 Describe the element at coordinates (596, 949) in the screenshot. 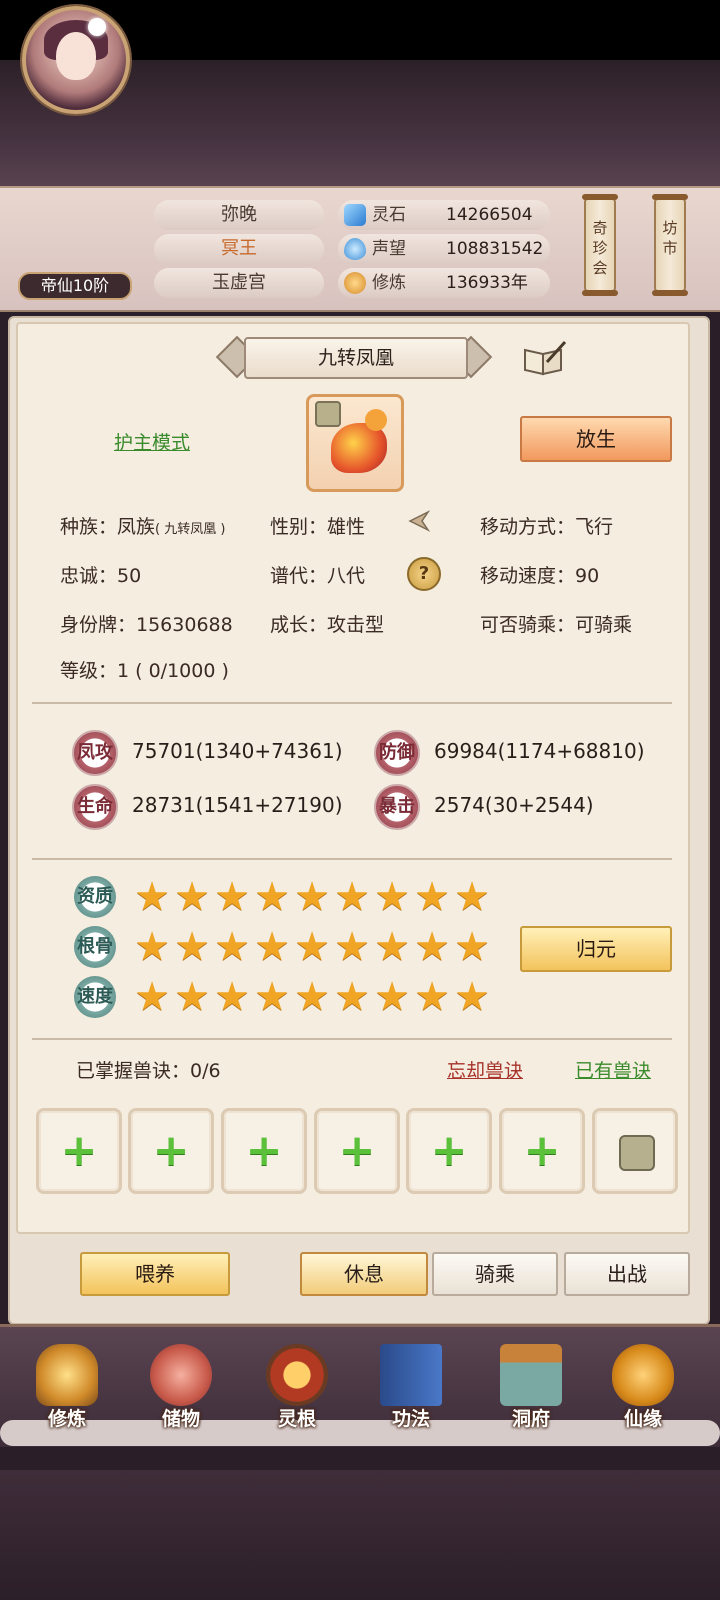

I see `reset-button: 归元` at that location.